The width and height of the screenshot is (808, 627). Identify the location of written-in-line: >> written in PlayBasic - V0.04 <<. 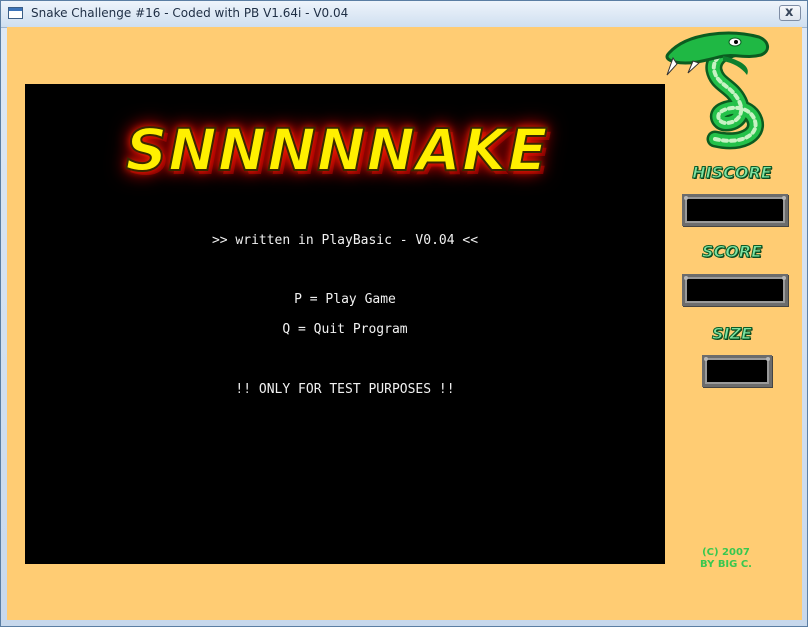
(345, 240).